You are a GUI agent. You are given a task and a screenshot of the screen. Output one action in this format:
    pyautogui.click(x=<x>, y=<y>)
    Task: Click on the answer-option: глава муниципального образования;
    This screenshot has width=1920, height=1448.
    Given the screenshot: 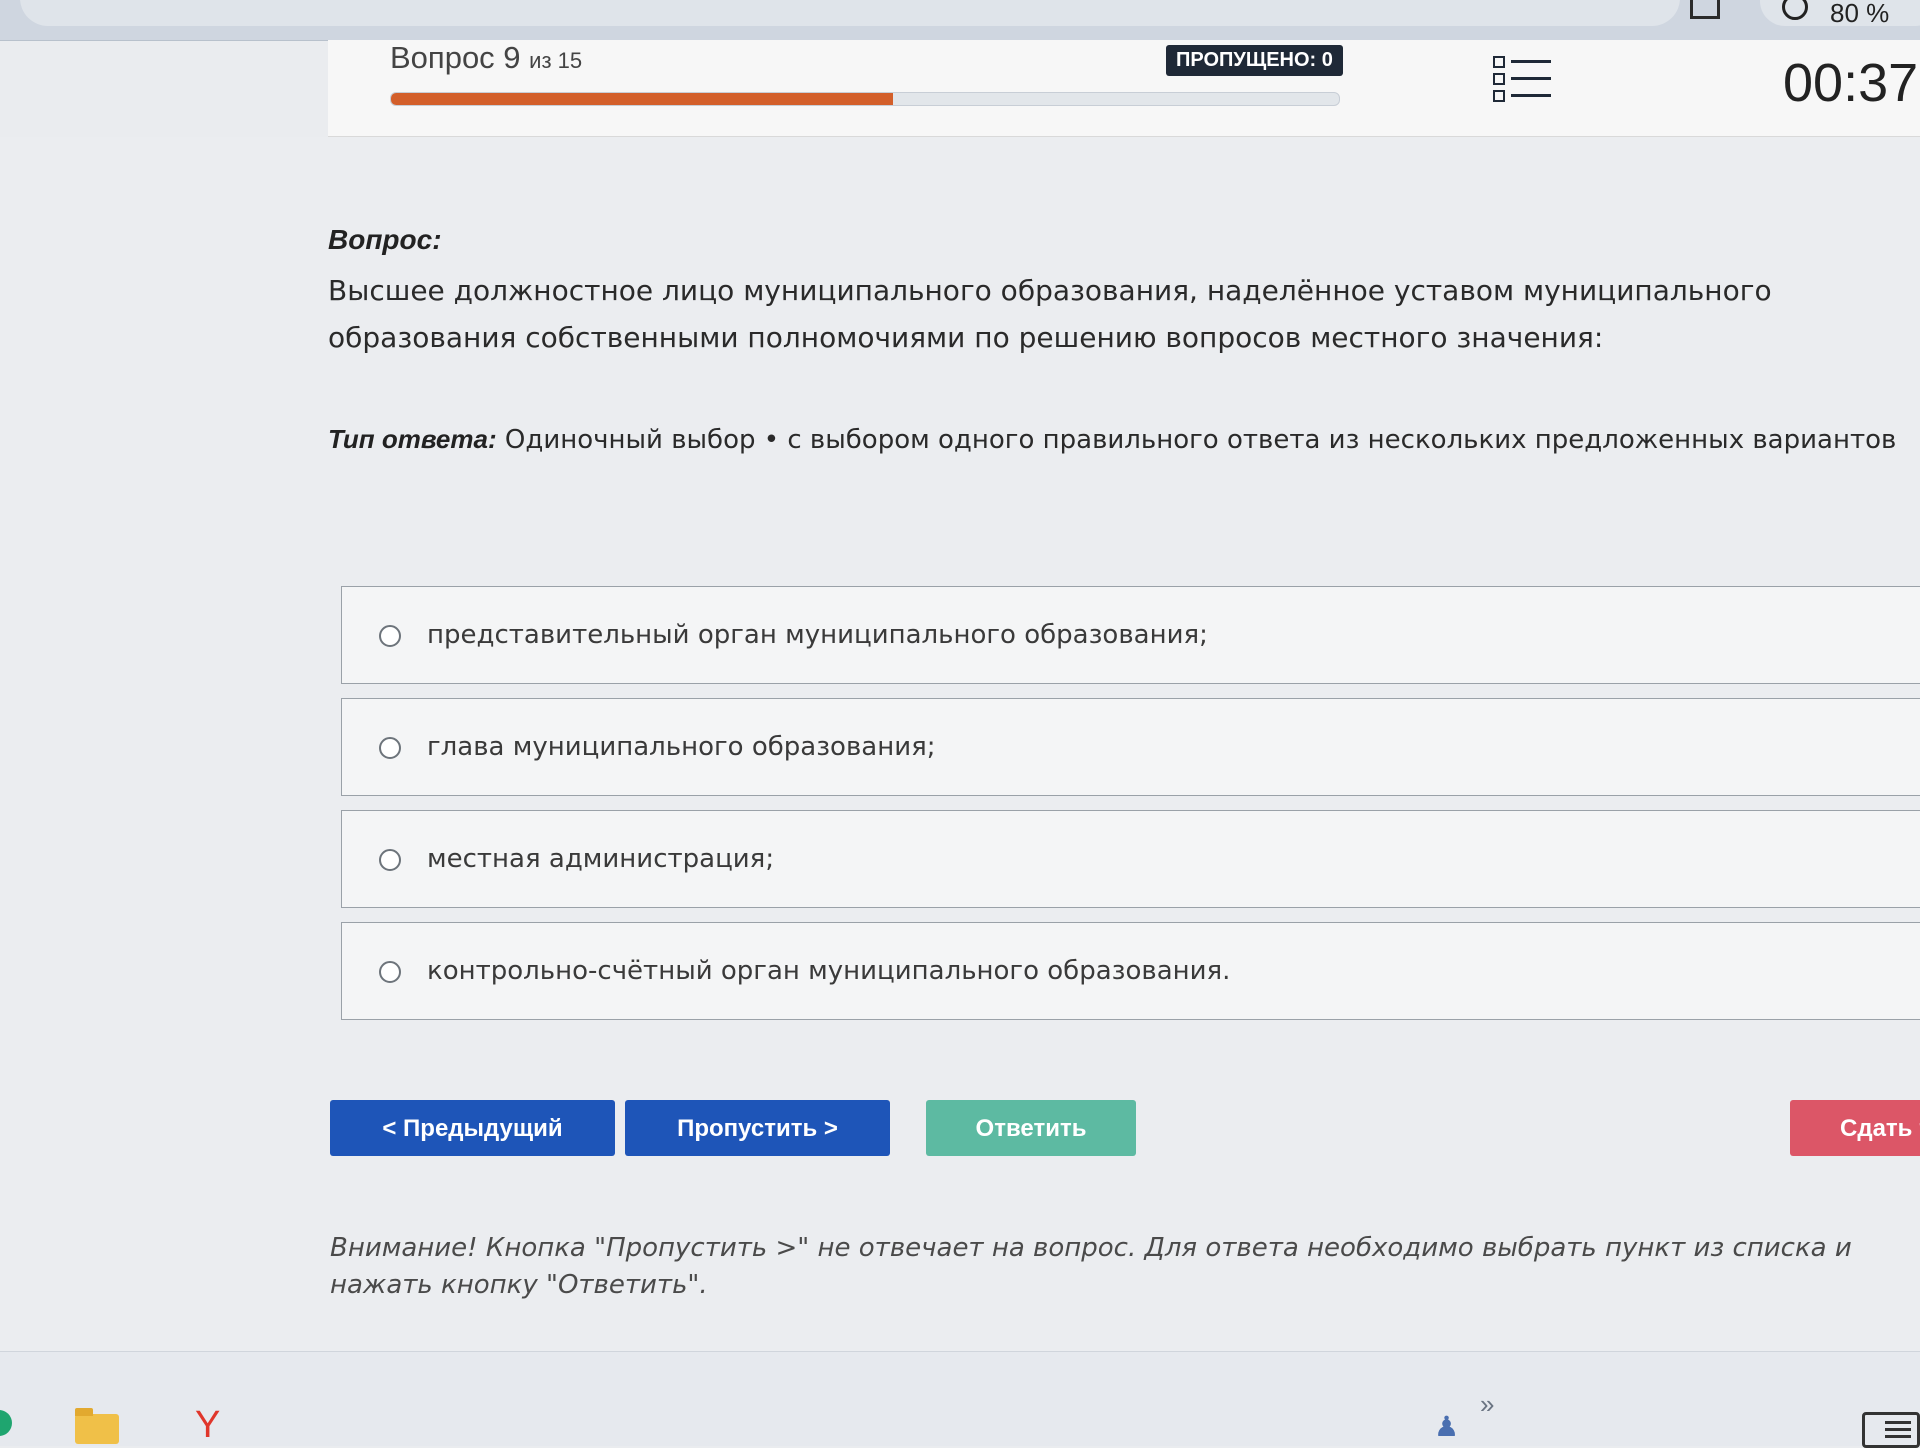 What is the action you would take?
    pyautogui.click(x=1130, y=747)
    